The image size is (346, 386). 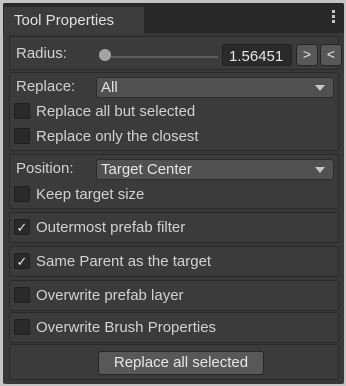 What do you see at coordinates (146, 169) in the screenshot?
I see `position-dropdown-value: Target Center` at bounding box center [146, 169].